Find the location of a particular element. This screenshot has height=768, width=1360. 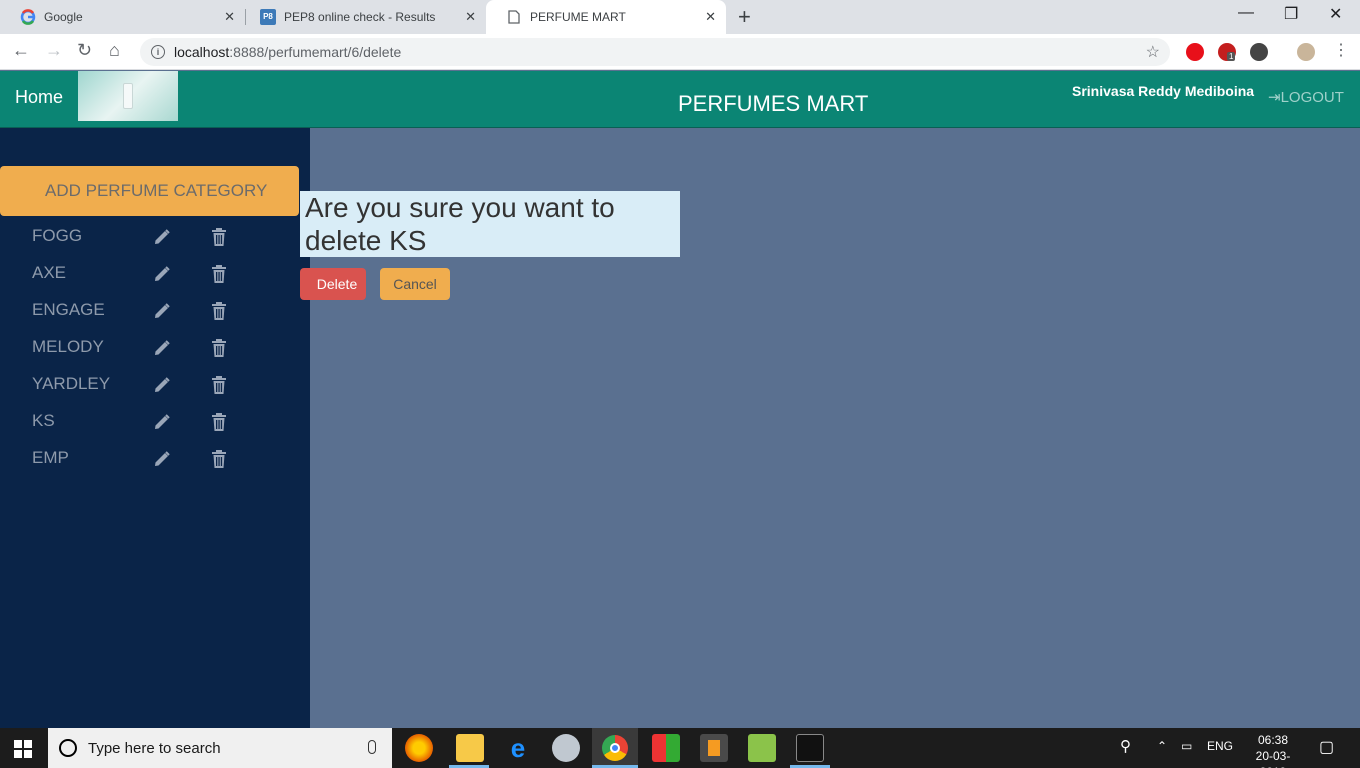

chrome-icon is located at coordinates (615, 748).